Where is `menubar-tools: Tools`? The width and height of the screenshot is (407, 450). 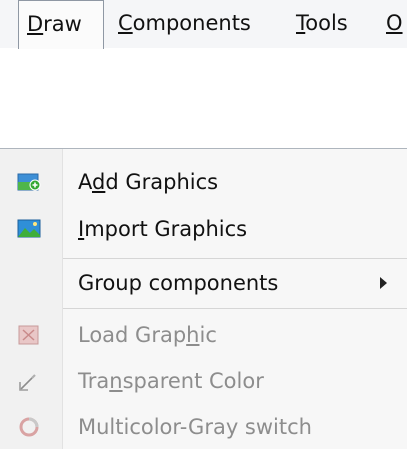
menubar-tools: Tools is located at coordinates (322, 24).